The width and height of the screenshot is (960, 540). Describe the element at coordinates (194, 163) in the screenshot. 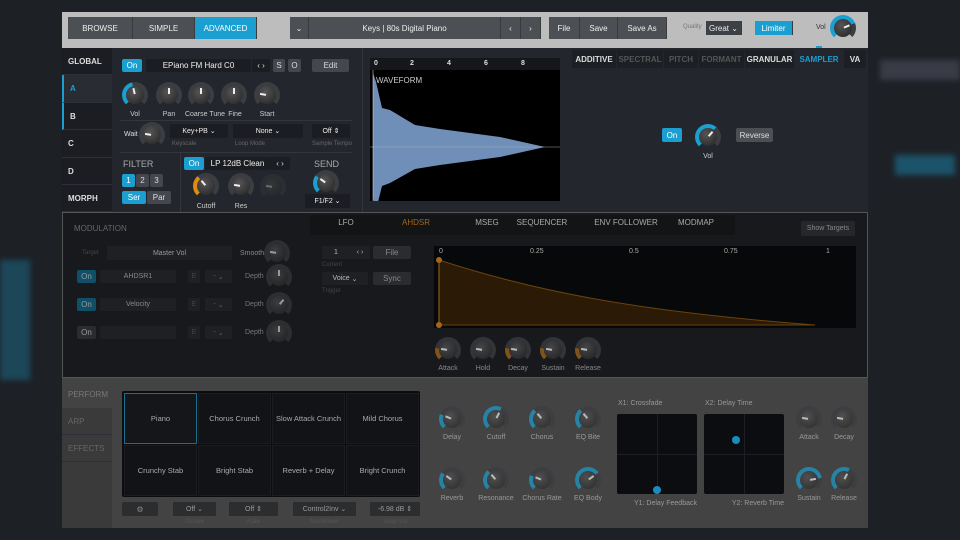

I see `filter-on-toggle: On` at that location.